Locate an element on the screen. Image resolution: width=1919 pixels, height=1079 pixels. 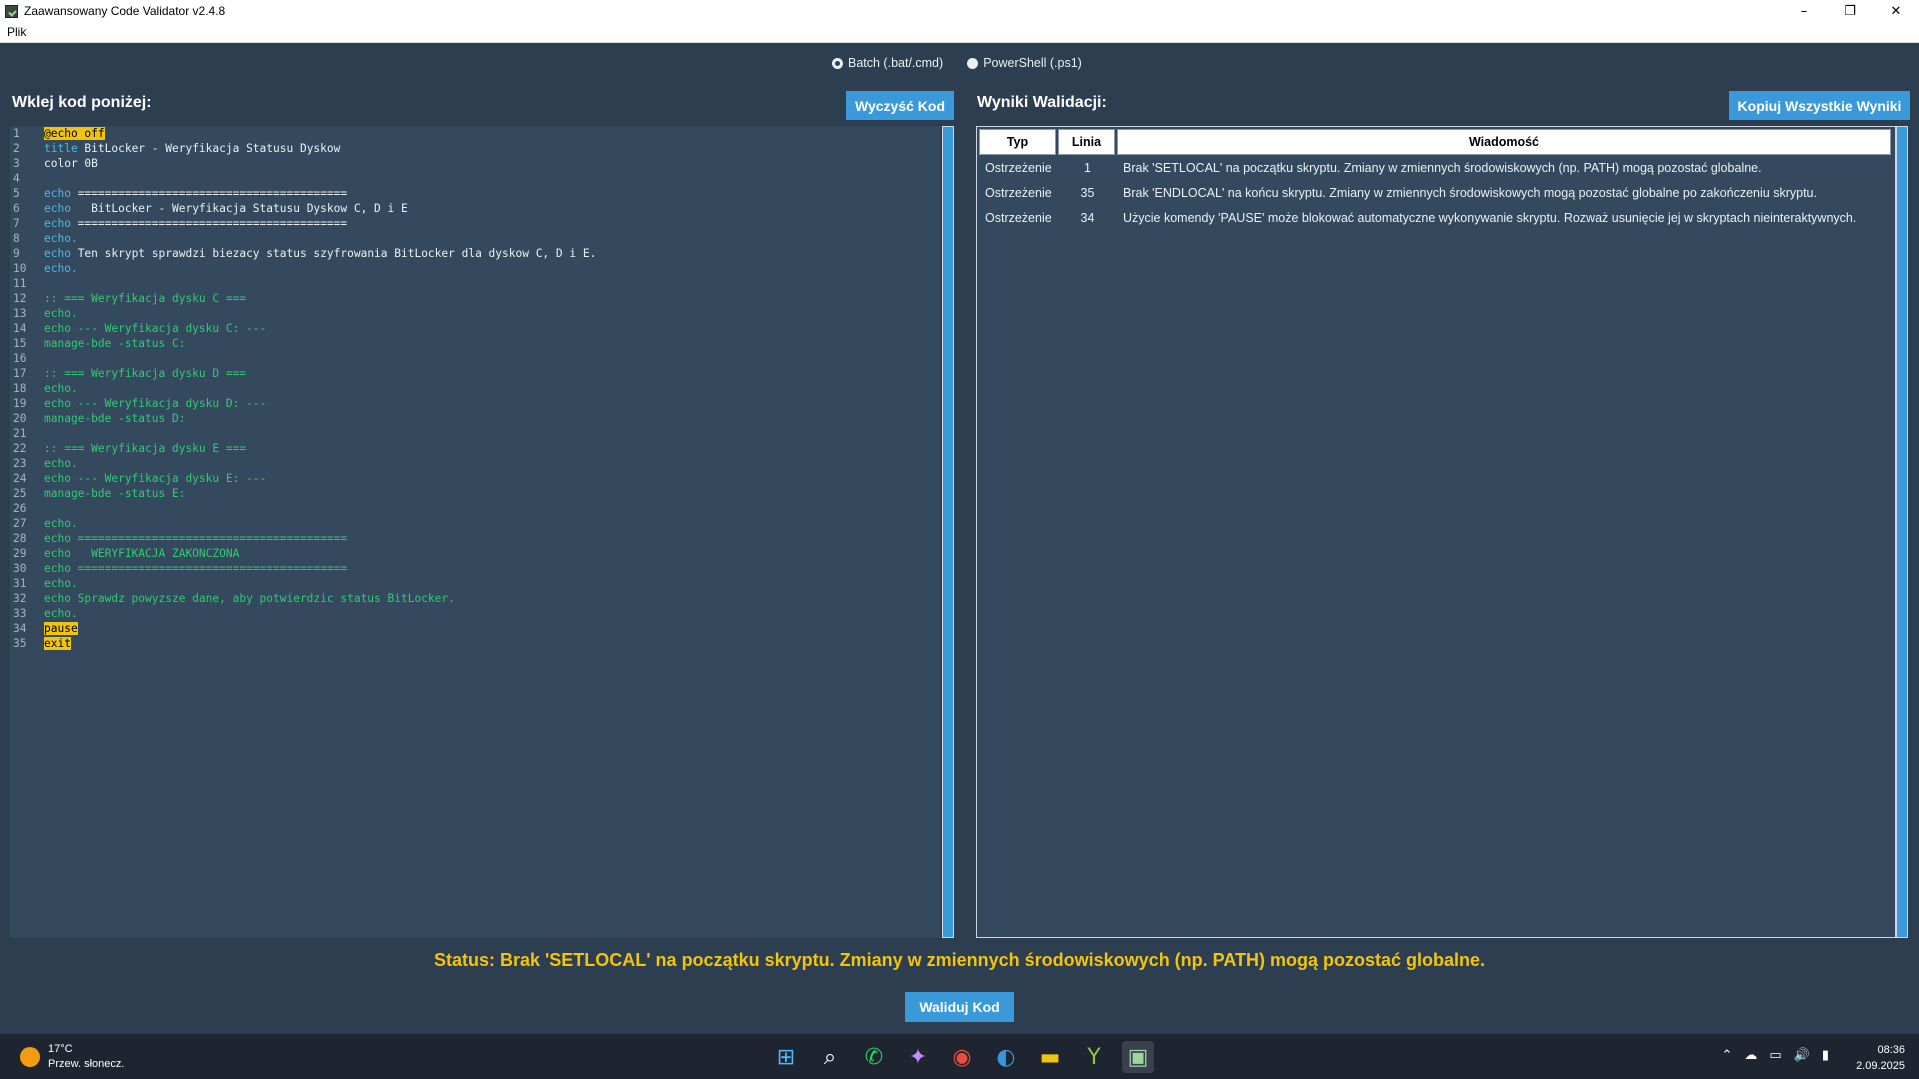
code-line: 22:: === Weryfikacja dysku E === is located at coordinates (475, 448).